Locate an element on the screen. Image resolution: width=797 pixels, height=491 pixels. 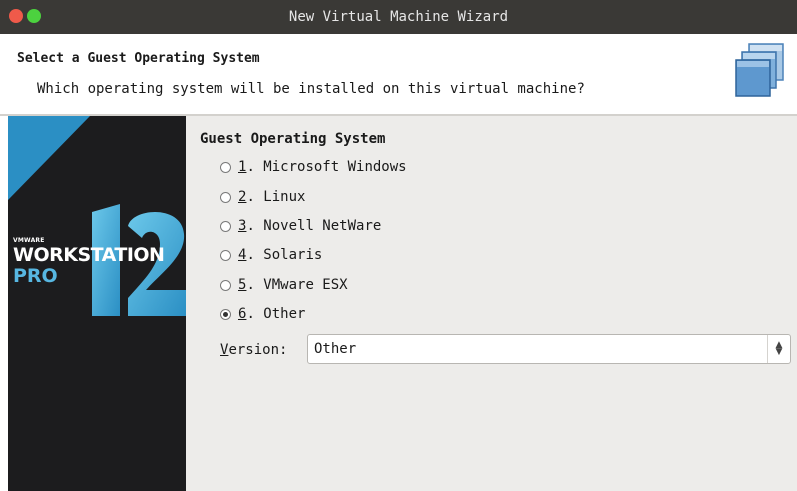
title-bar: New Virtual Machine Wizard is located at coordinates (398, 17).